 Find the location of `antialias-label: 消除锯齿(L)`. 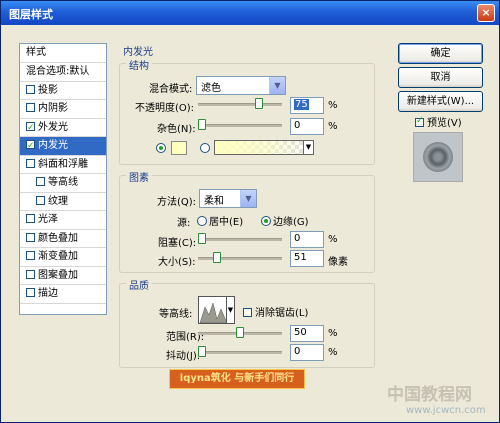

antialias-label: 消除锯齿(L) is located at coordinates (282, 313).